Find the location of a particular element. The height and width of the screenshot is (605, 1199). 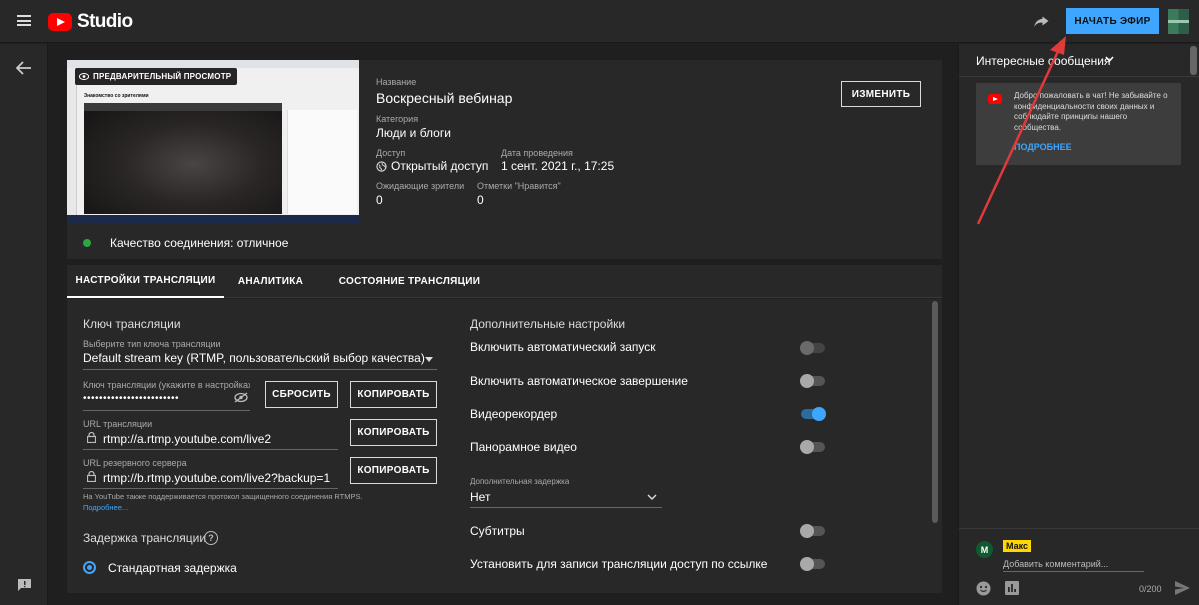

go-live-button: НАЧАТЬ ЭФИР is located at coordinates (1112, 21).